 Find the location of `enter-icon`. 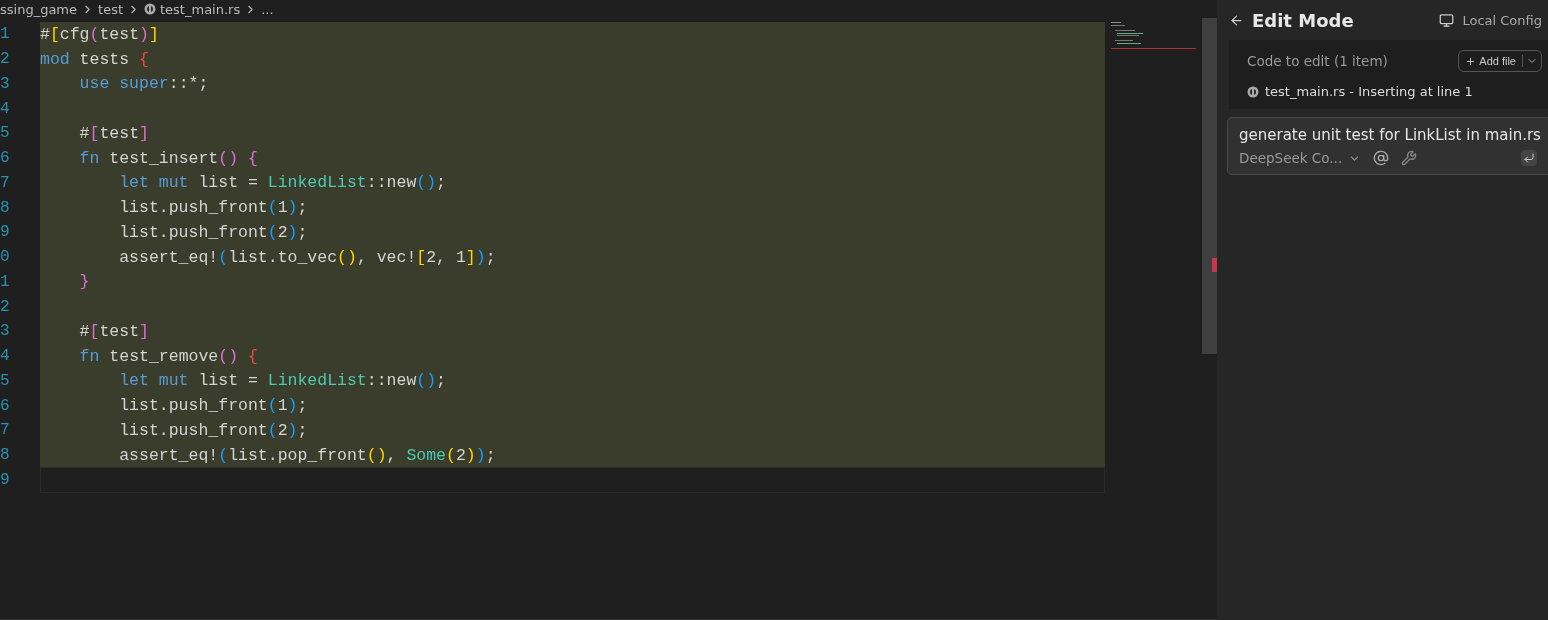

enter-icon is located at coordinates (1529, 158).